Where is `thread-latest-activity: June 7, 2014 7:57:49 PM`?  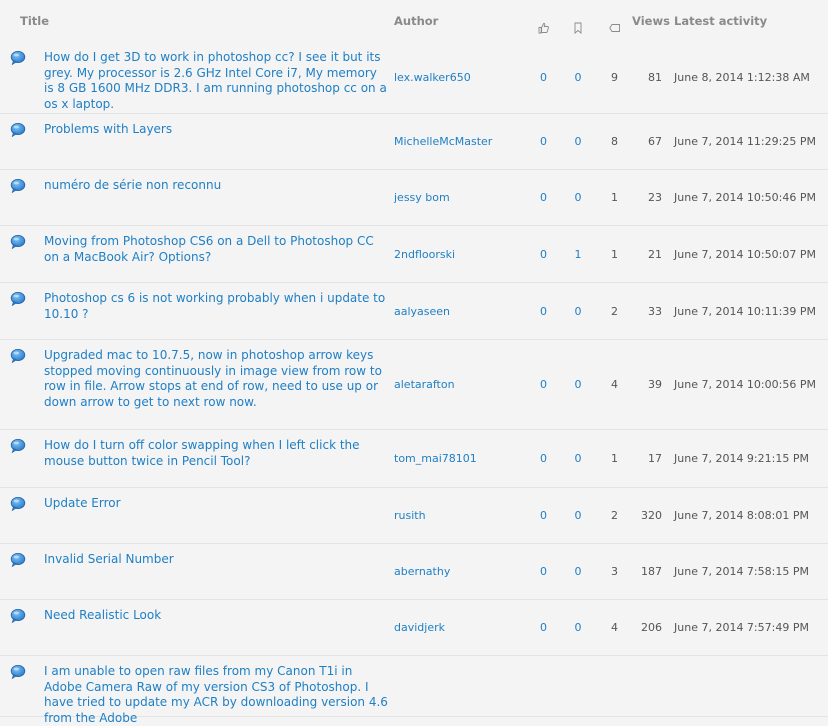
thread-latest-activity: June 7, 2014 7:57:49 PM is located at coordinates (741, 627).